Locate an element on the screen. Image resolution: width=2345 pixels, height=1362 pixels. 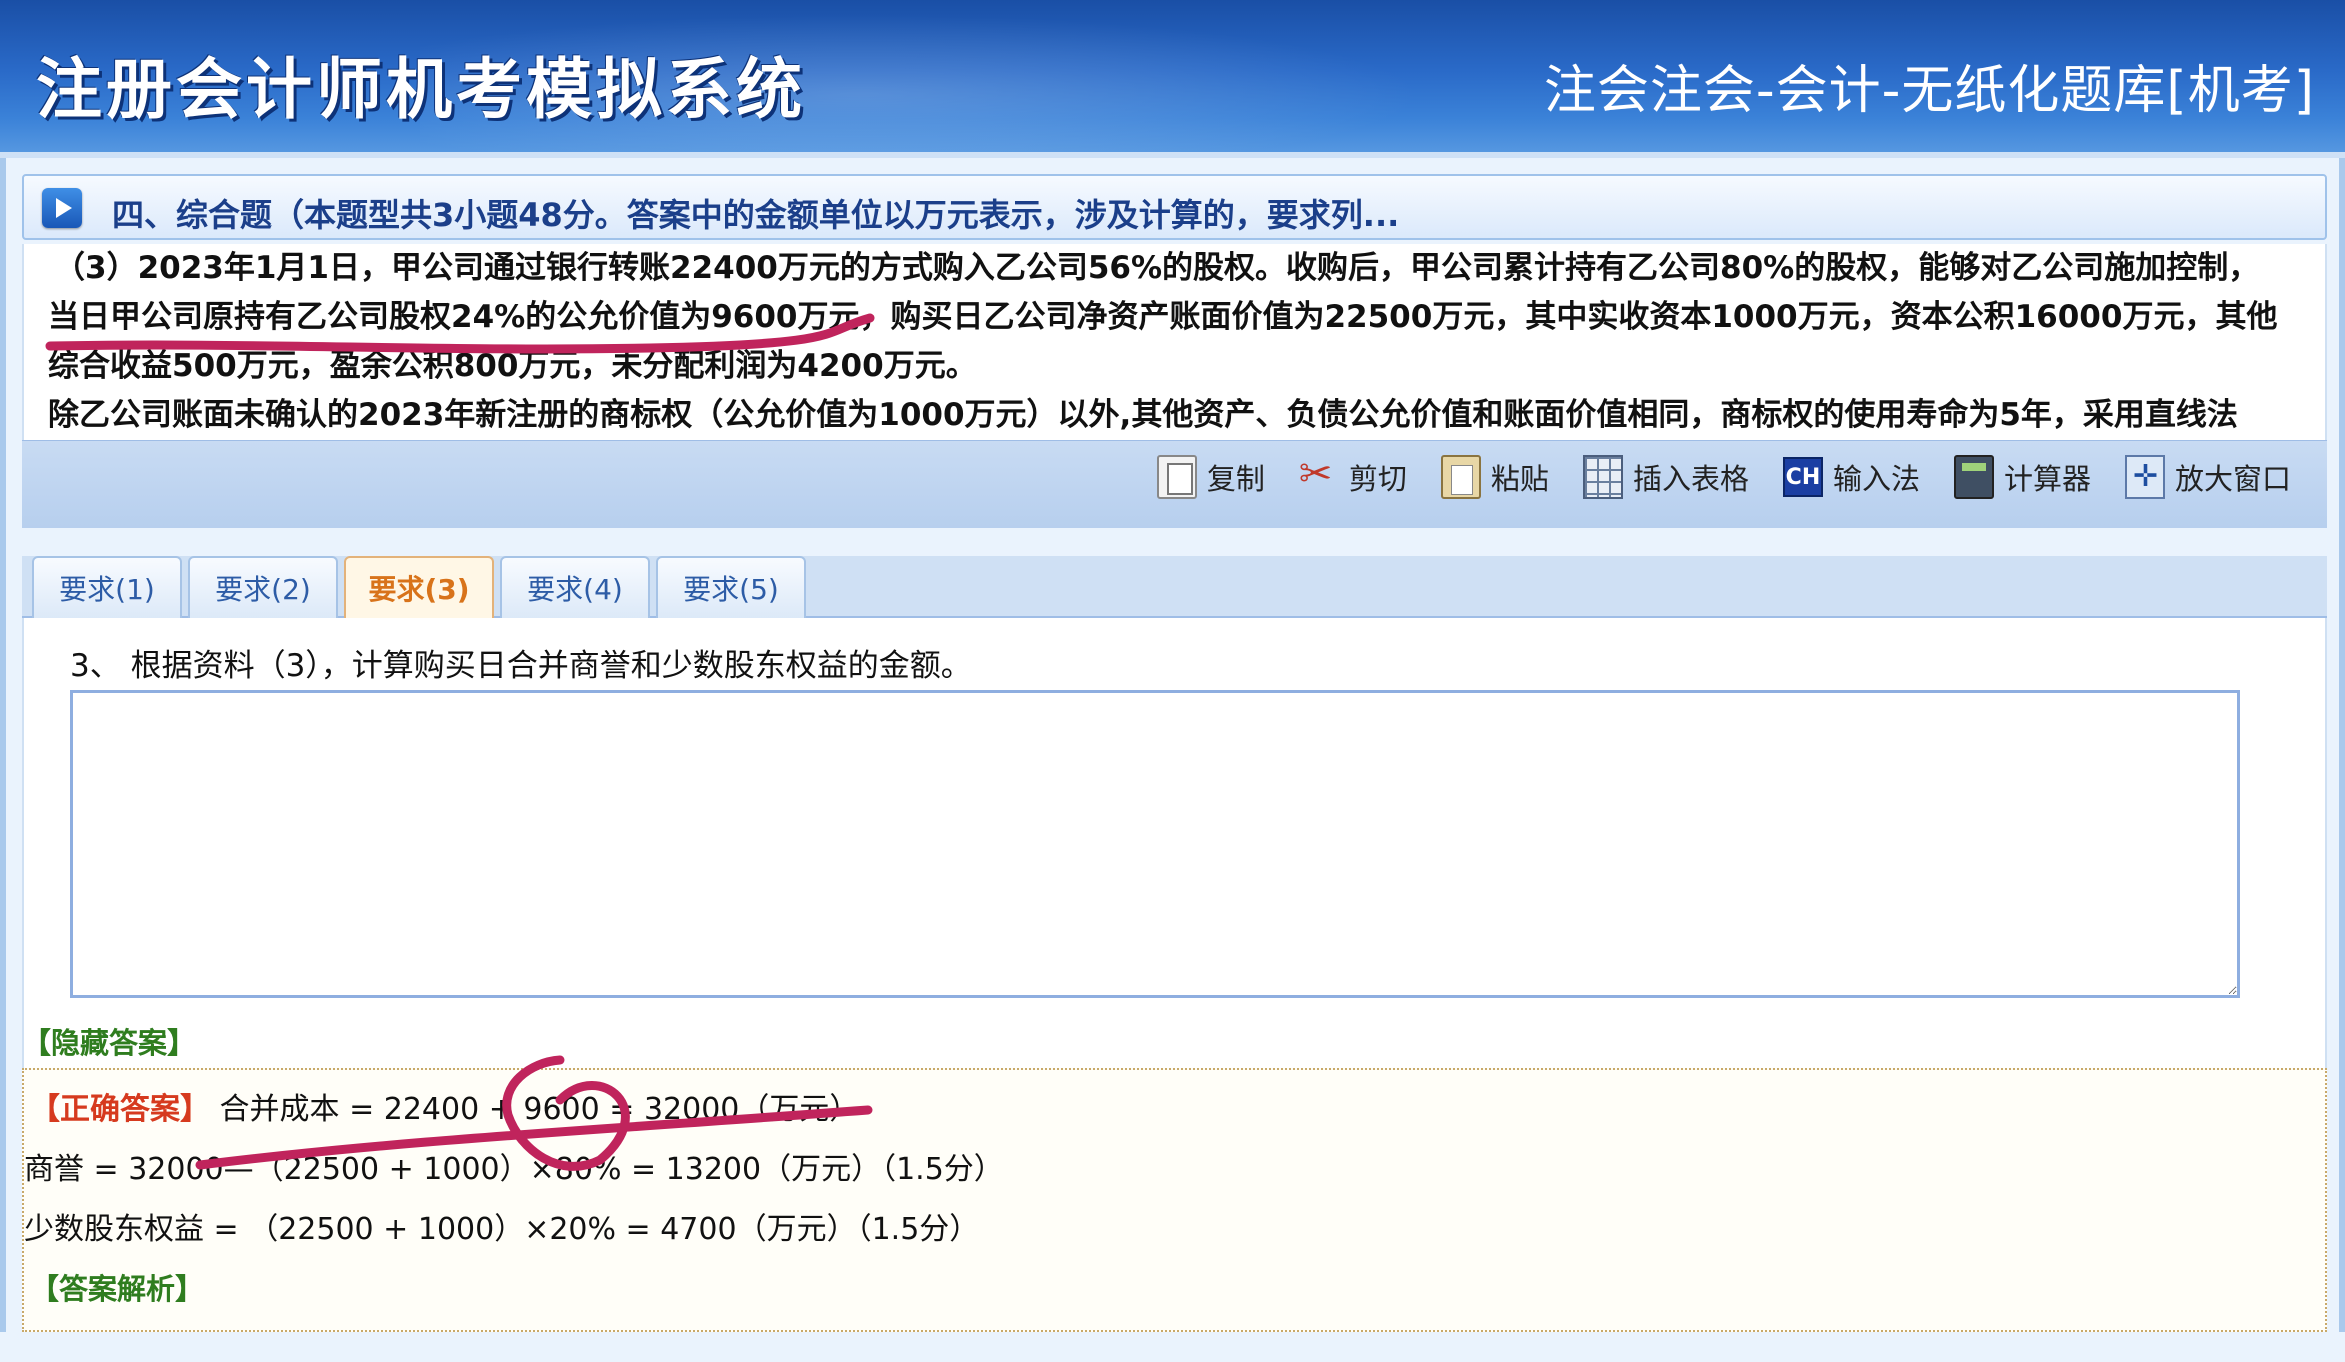
question-text: 3、 根据资料（3），计算购买日合并商誉和少数股东权益的金额。 is located at coordinates (521, 666).